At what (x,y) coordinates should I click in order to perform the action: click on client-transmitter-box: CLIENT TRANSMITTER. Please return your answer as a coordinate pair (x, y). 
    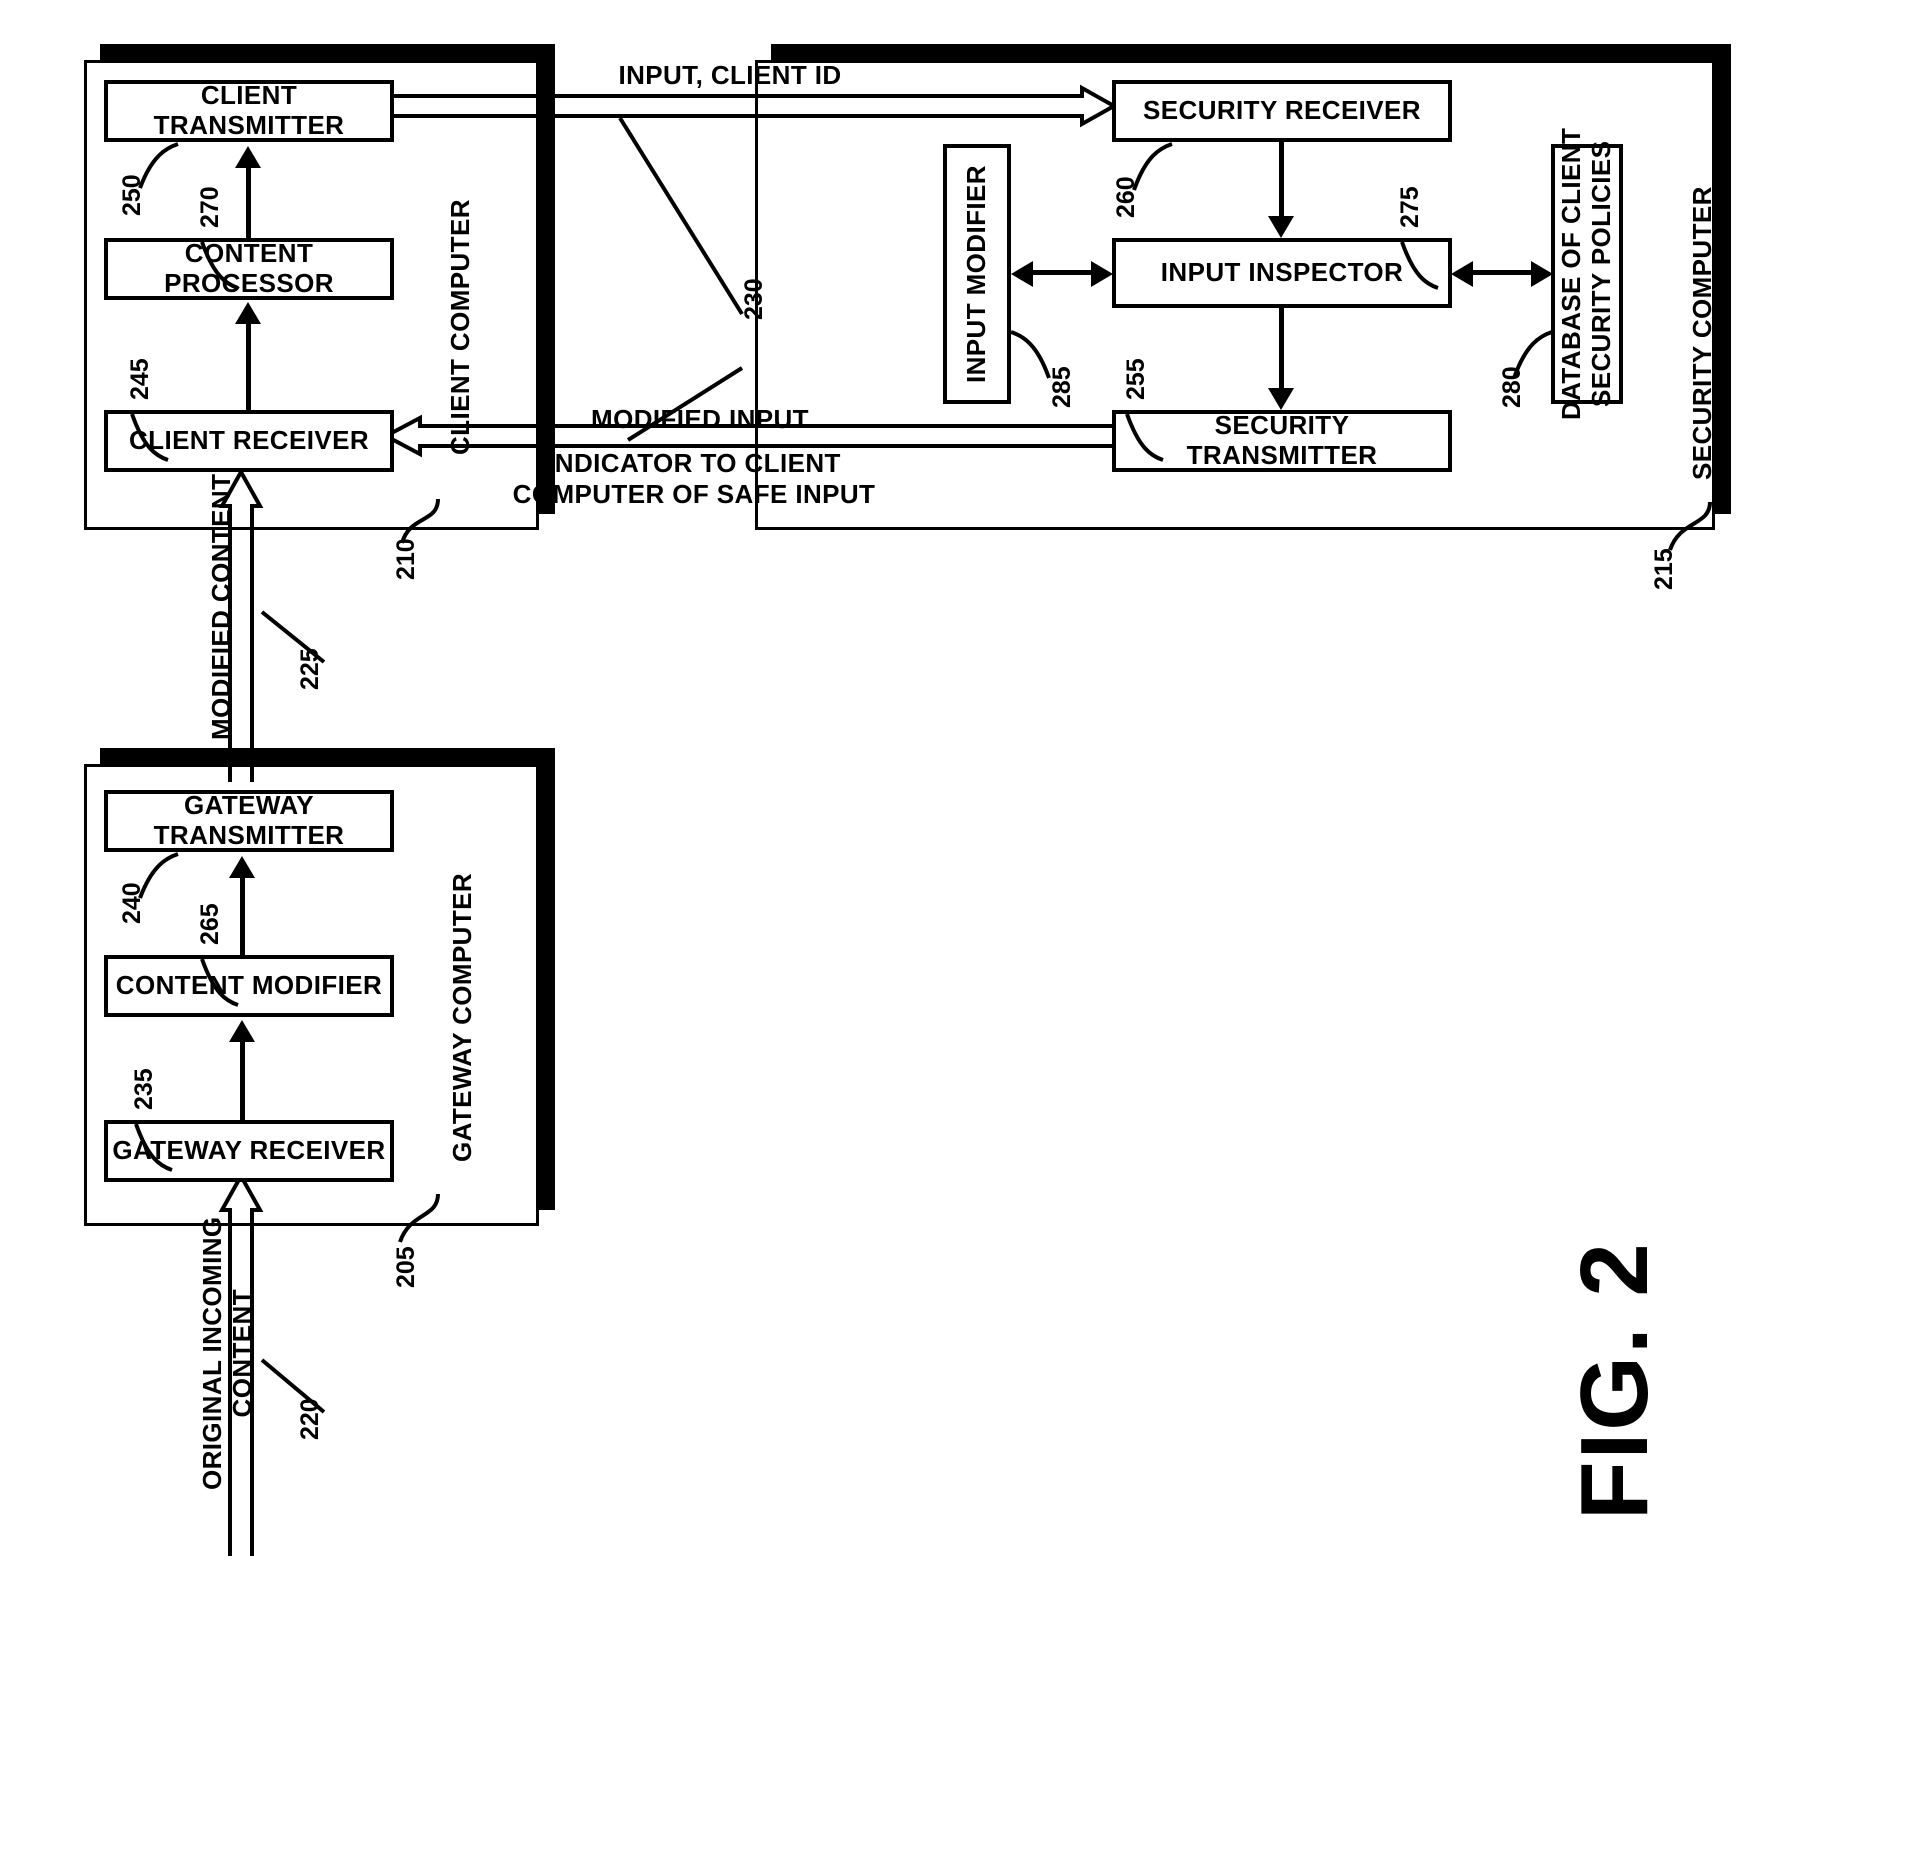
    Looking at the image, I should click on (249, 111).